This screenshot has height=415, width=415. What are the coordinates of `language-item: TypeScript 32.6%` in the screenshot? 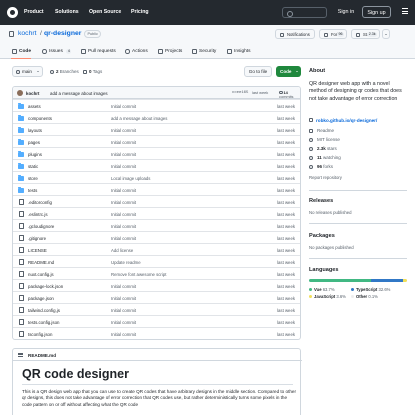 It's located at (370, 289).